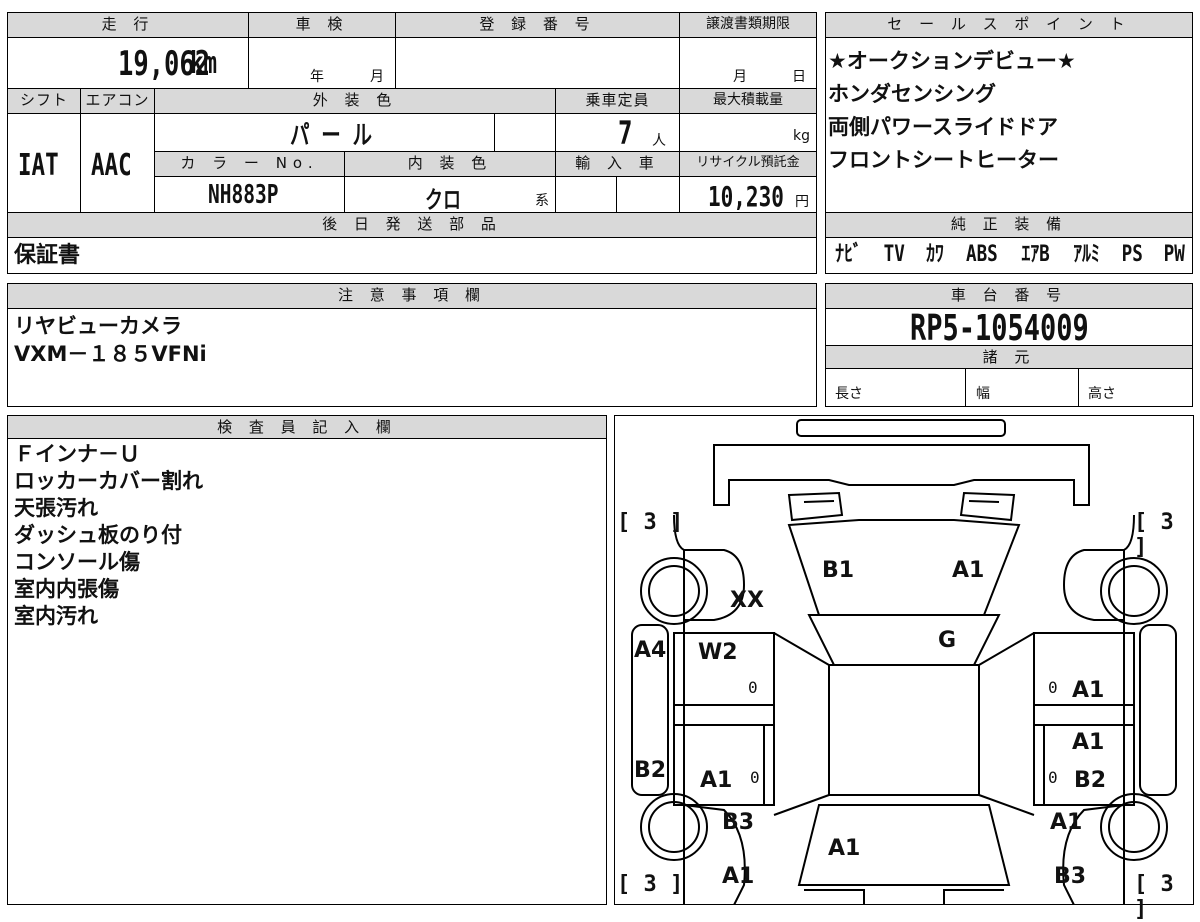  Describe the element at coordinates (1066, 822) in the screenshot. I see `damage-quarter-right: A1` at that location.